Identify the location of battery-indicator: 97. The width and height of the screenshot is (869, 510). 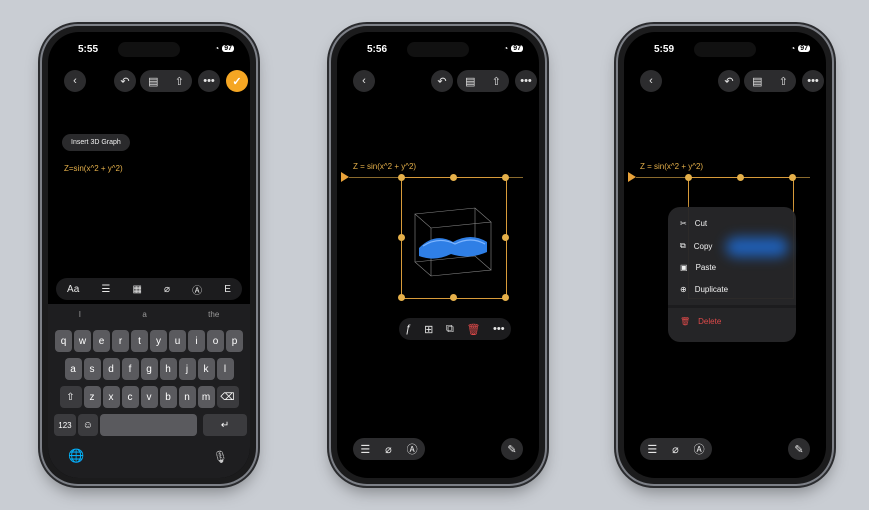
(517, 48).